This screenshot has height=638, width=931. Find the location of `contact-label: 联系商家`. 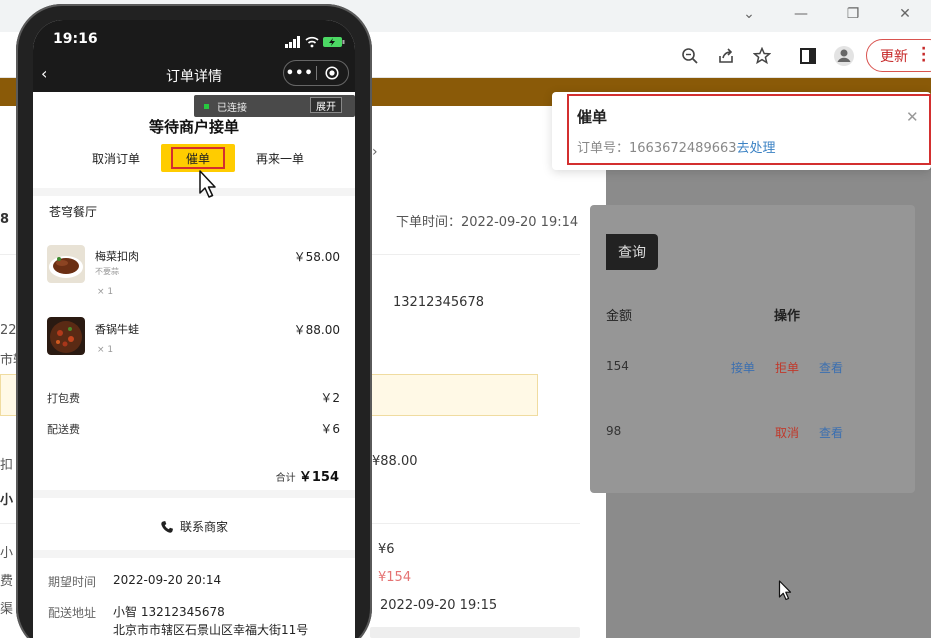

contact-label: 联系商家 is located at coordinates (203, 527).